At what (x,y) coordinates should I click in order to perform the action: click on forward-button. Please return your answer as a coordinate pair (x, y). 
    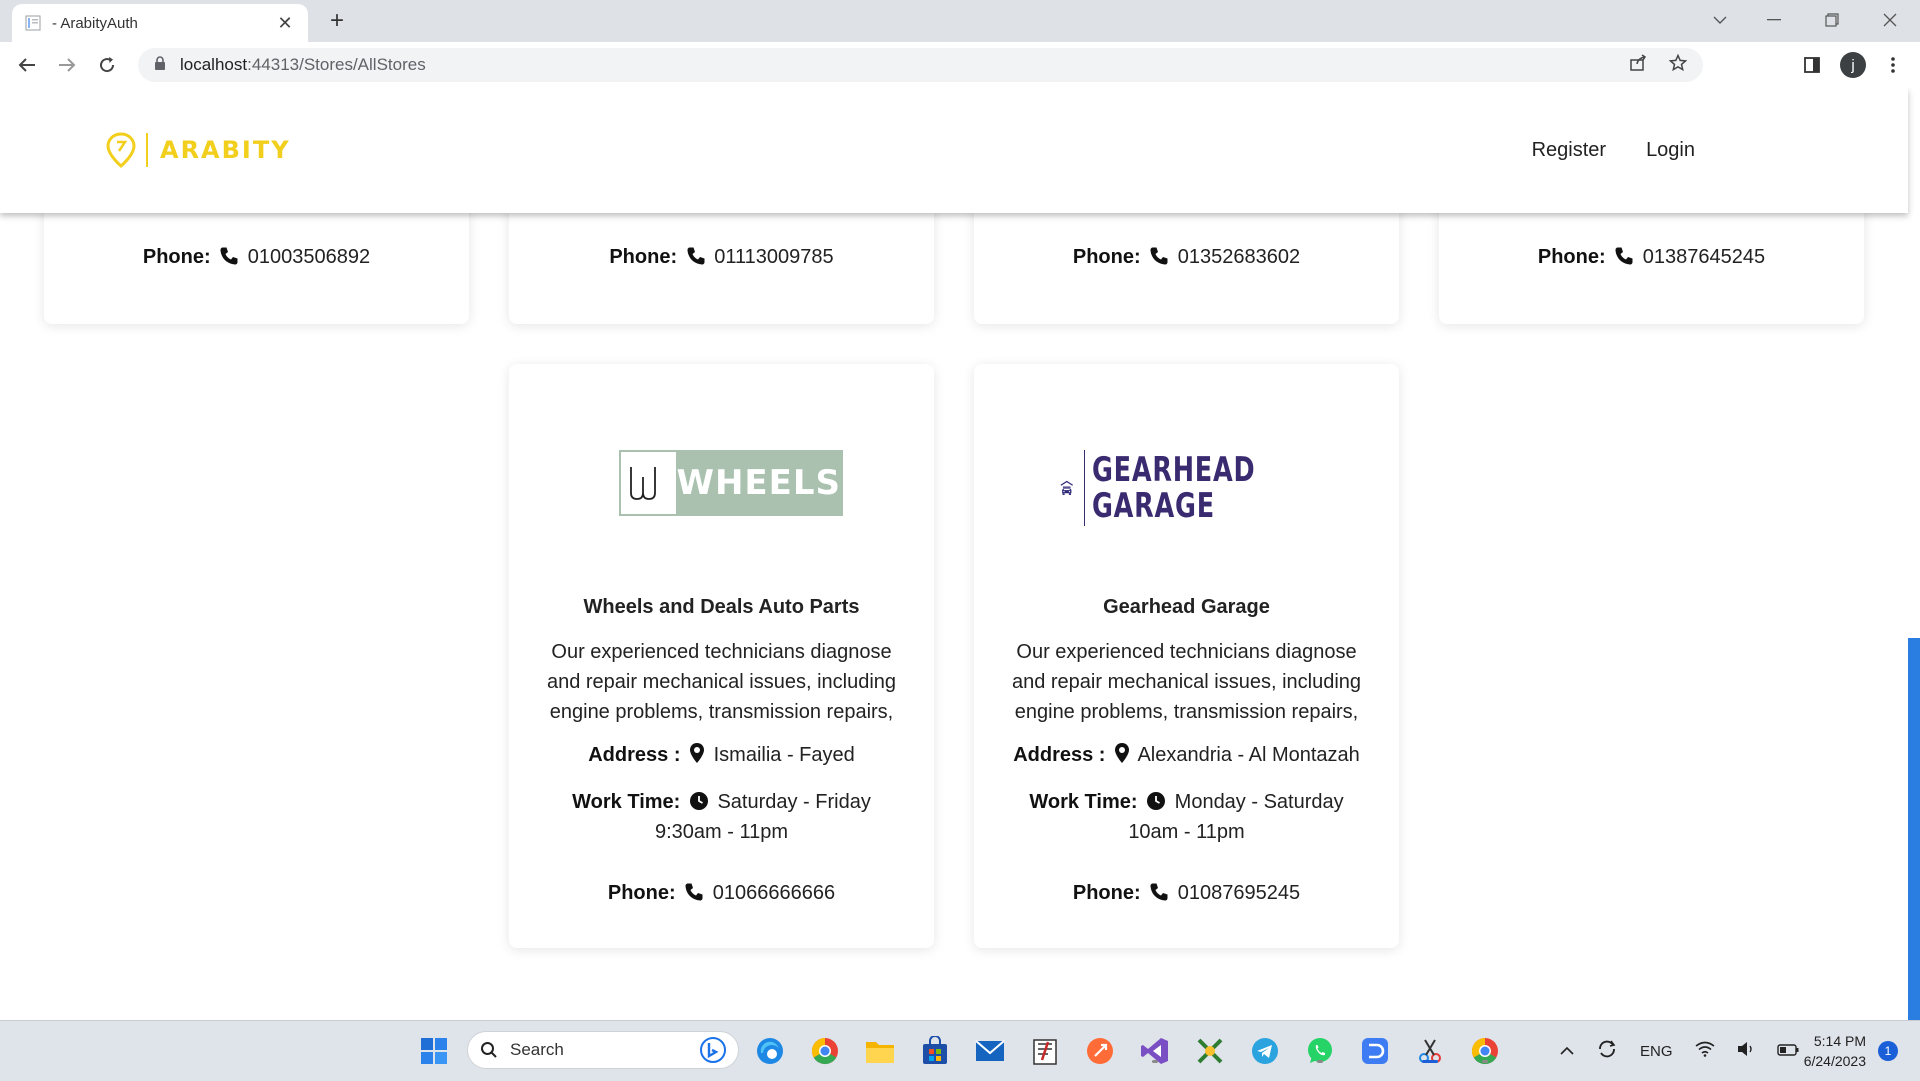
    Looking at the image, I should click on (67, 65).